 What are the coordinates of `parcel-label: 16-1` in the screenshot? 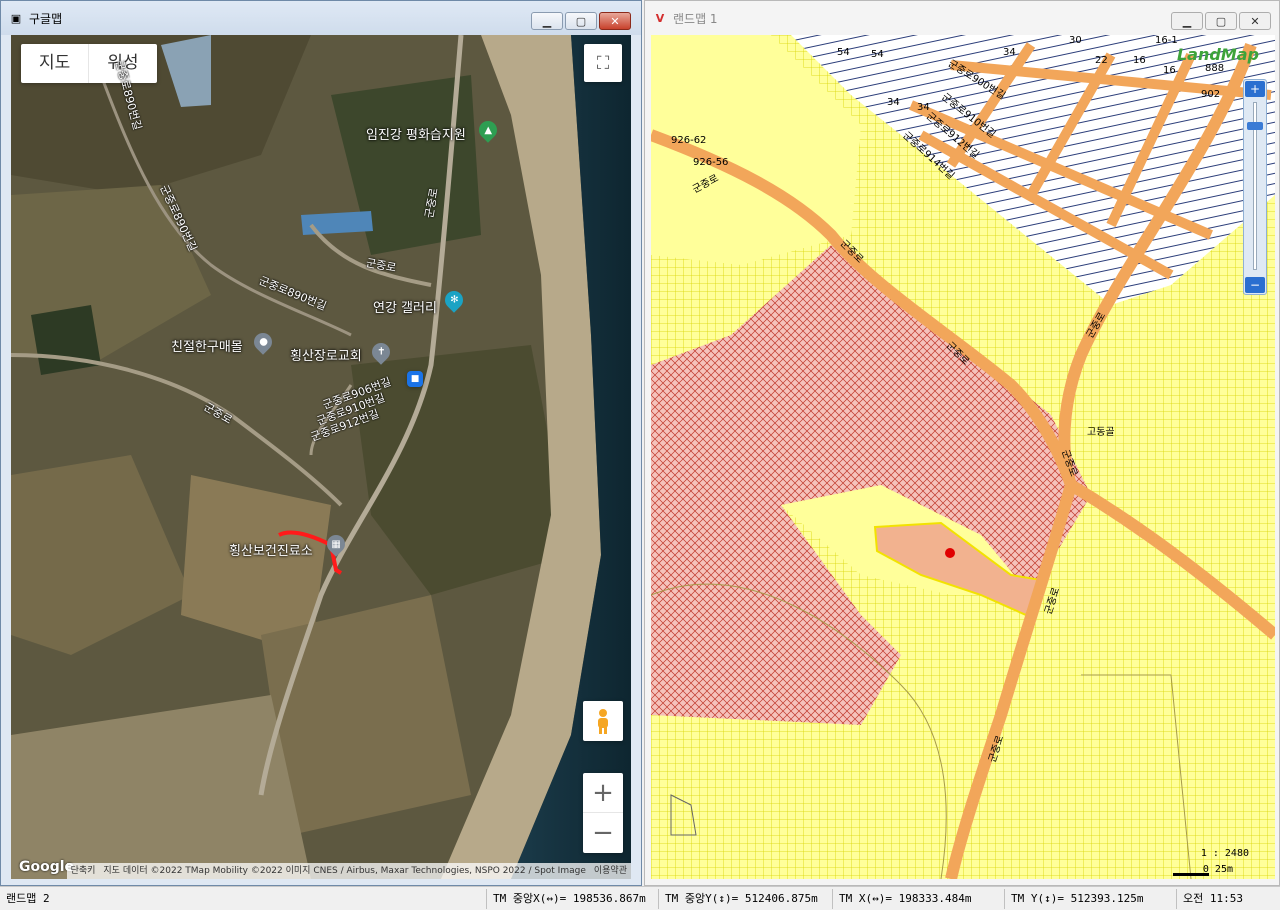 It's located at (1166, 40).